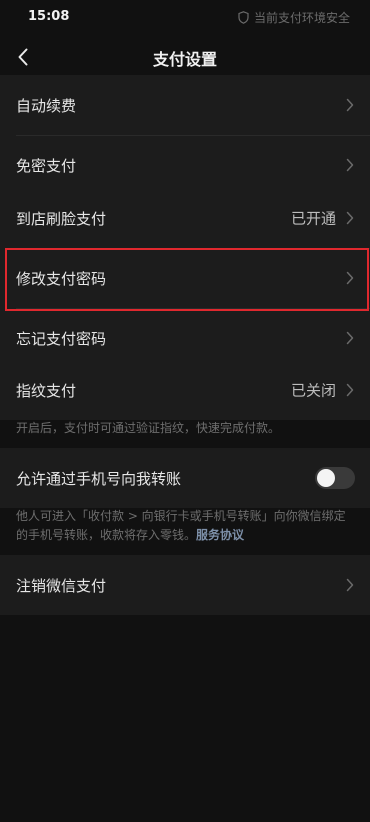  What do you see at coordinates (243, 17) in the screenshot?
I see `shield-icon` at bounding box center [243, 17].